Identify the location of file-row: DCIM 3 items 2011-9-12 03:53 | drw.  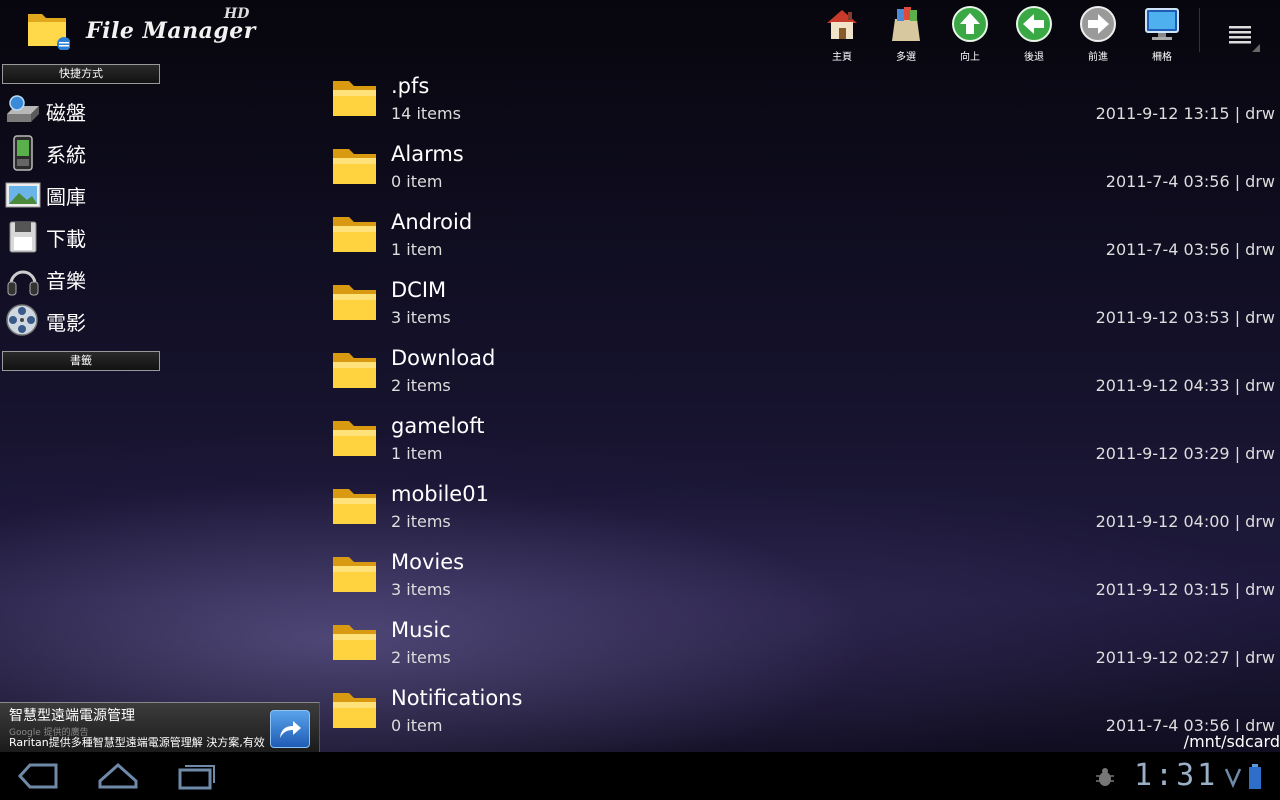
(805, 308).